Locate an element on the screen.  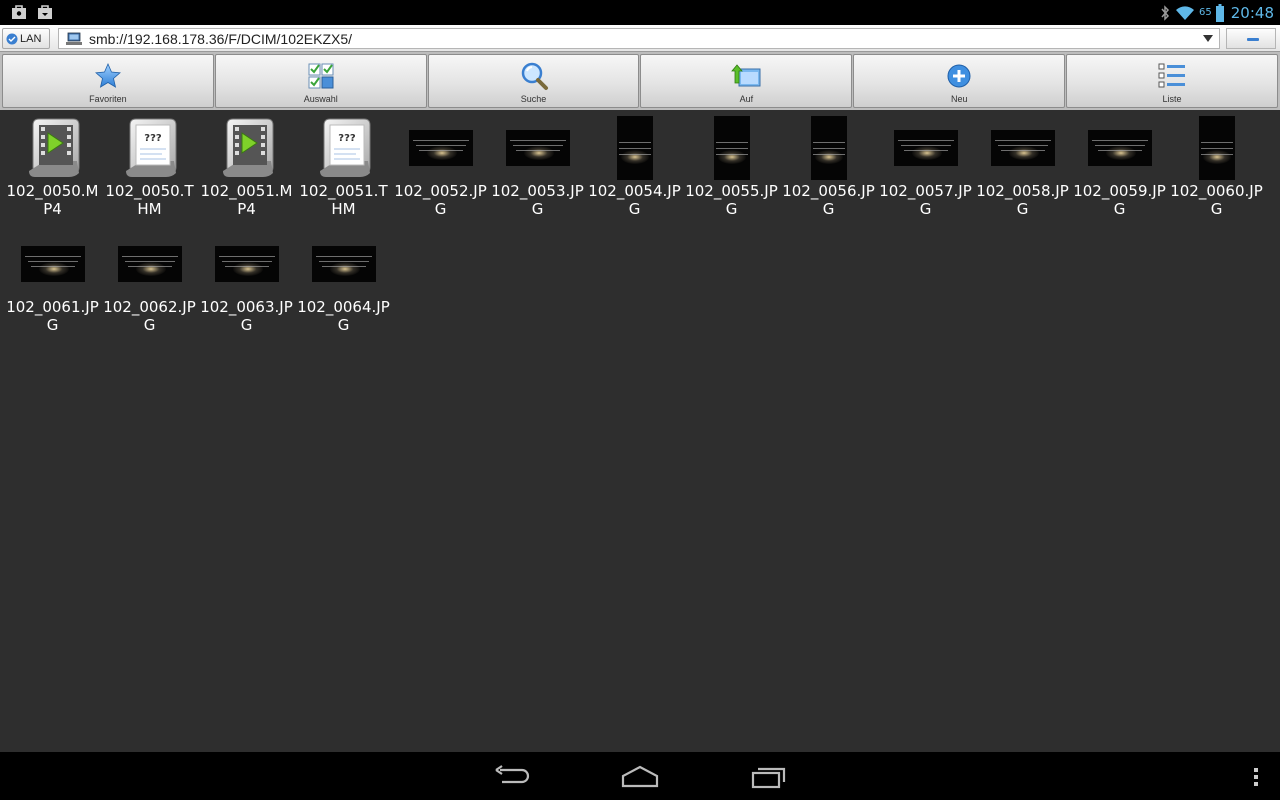
network-globe-icon is located at coordinates (12, 38).